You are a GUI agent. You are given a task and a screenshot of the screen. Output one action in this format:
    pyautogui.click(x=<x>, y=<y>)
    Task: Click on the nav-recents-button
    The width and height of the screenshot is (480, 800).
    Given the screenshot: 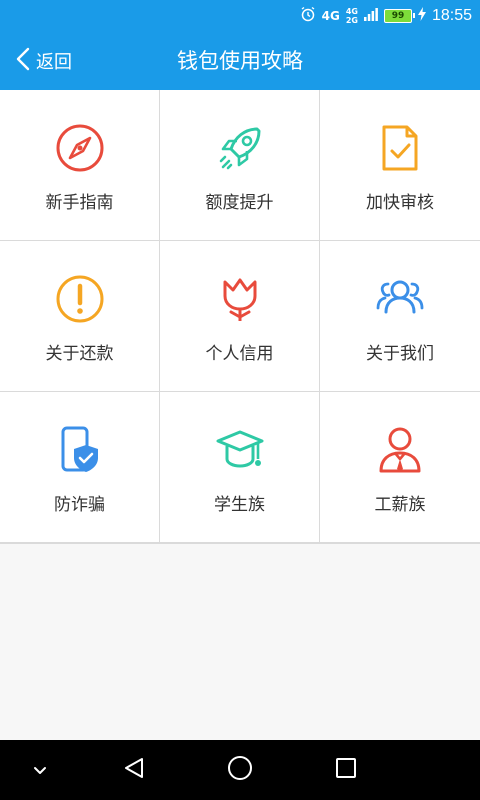 What is the action you would take?
    pyautogui.click(x=346, y=770)
    